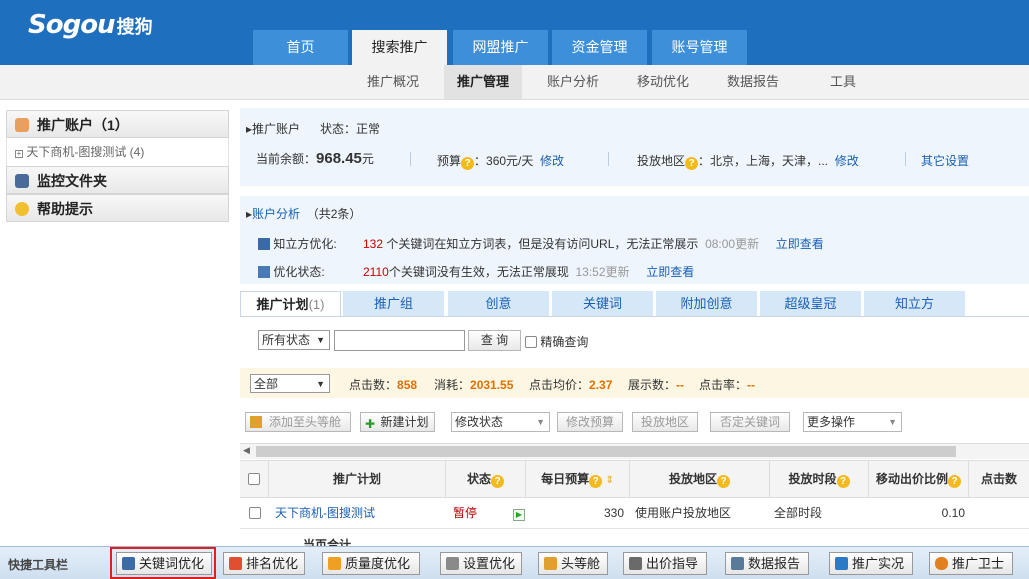 The height and width of the screenshot is (579, 1029). What do you see at coordinates (819, 479) in the screenshot?
I see `col-period: 投放时段?` at bounding box center [819, 479].